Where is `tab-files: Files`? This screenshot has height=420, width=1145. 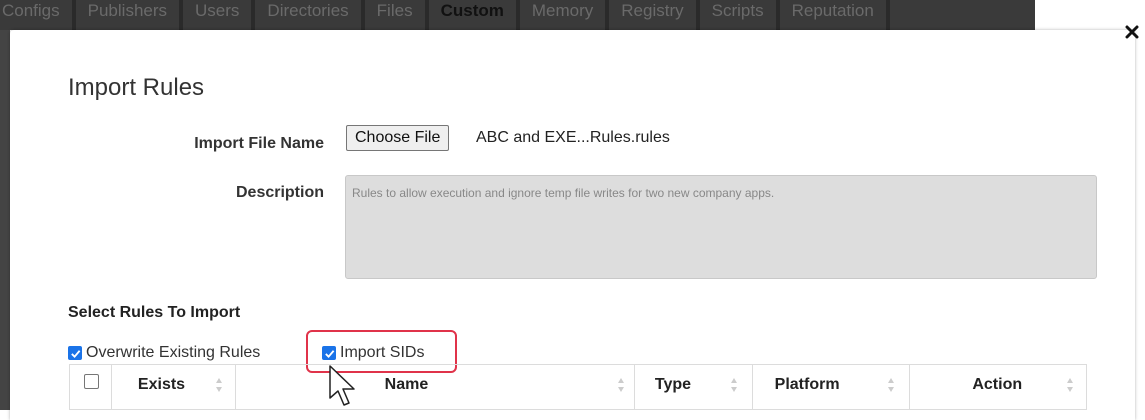 tab-files: Files is located at coordinates (397, 15).